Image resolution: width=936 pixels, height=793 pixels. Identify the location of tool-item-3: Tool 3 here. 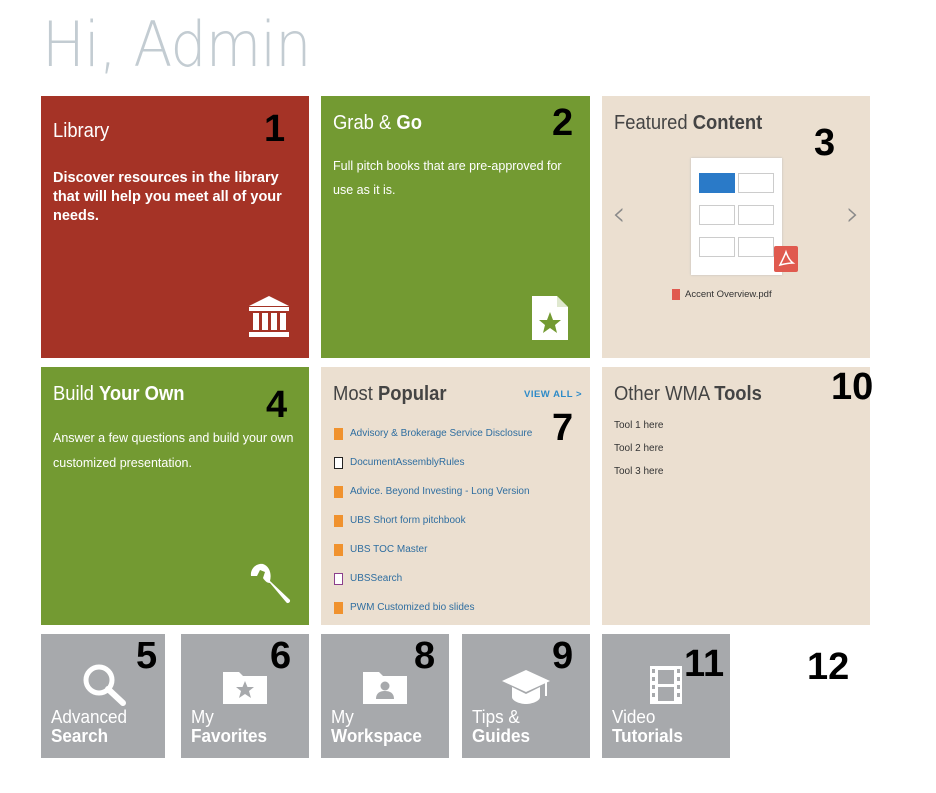
(638, 476).